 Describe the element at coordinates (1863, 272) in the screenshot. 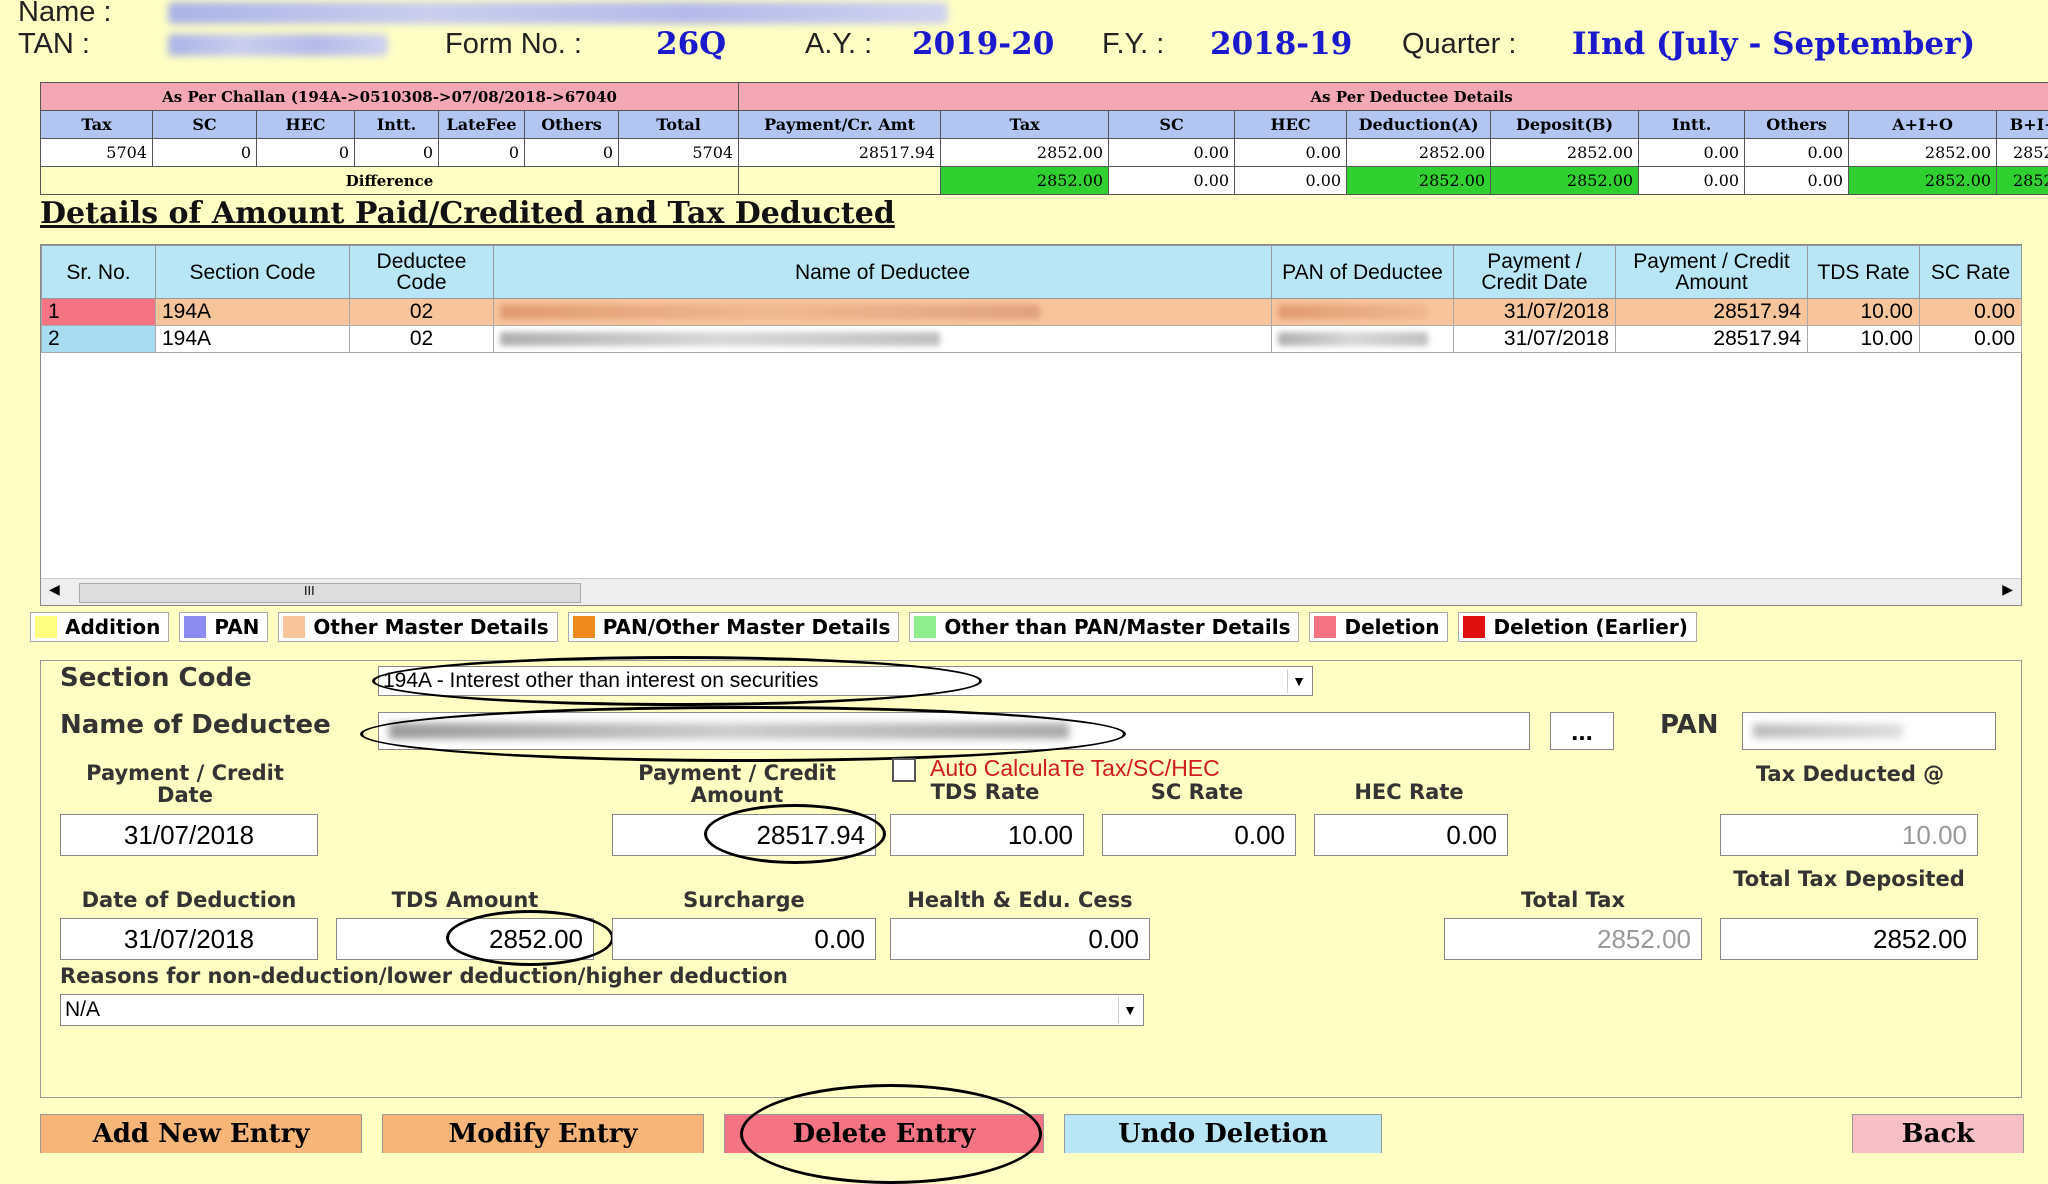

I see `col-tds-rate: TDS Rate` at that location.